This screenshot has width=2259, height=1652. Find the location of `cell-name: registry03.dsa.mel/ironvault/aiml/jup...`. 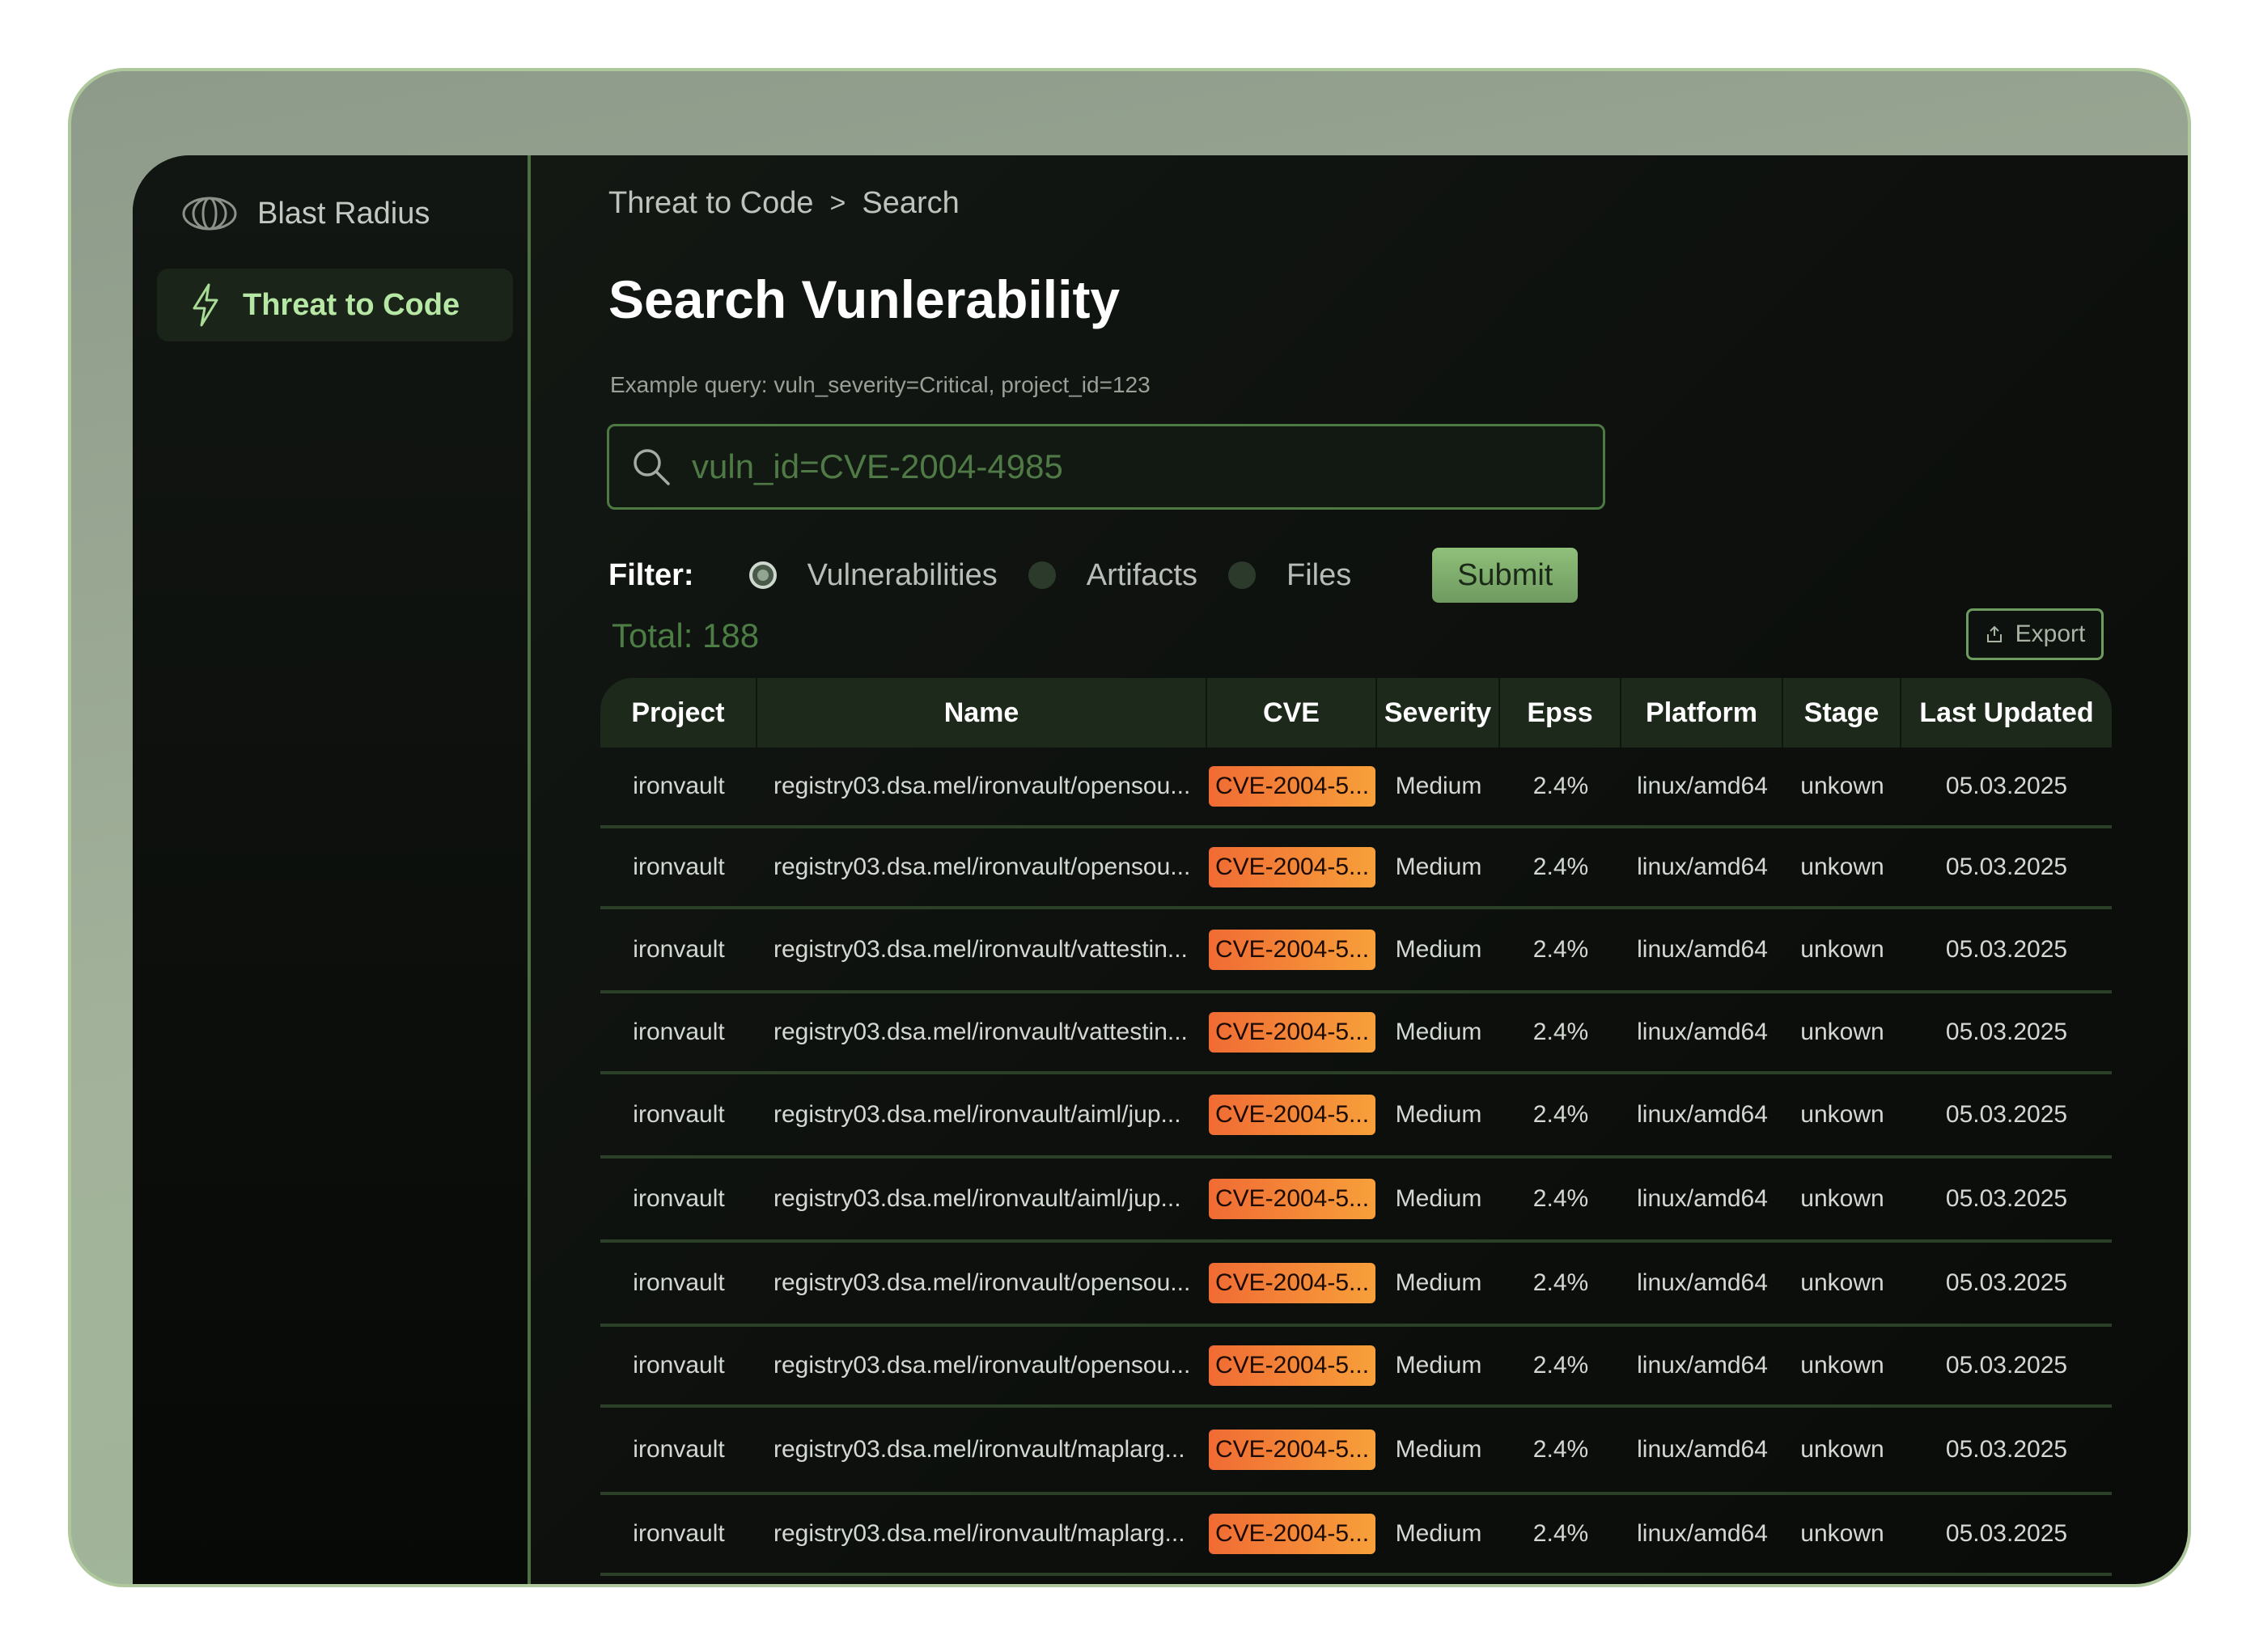

cell-name: registry03.dsa.mel/ironvault/aiml/jup... is located at coordinates (977, 1198).